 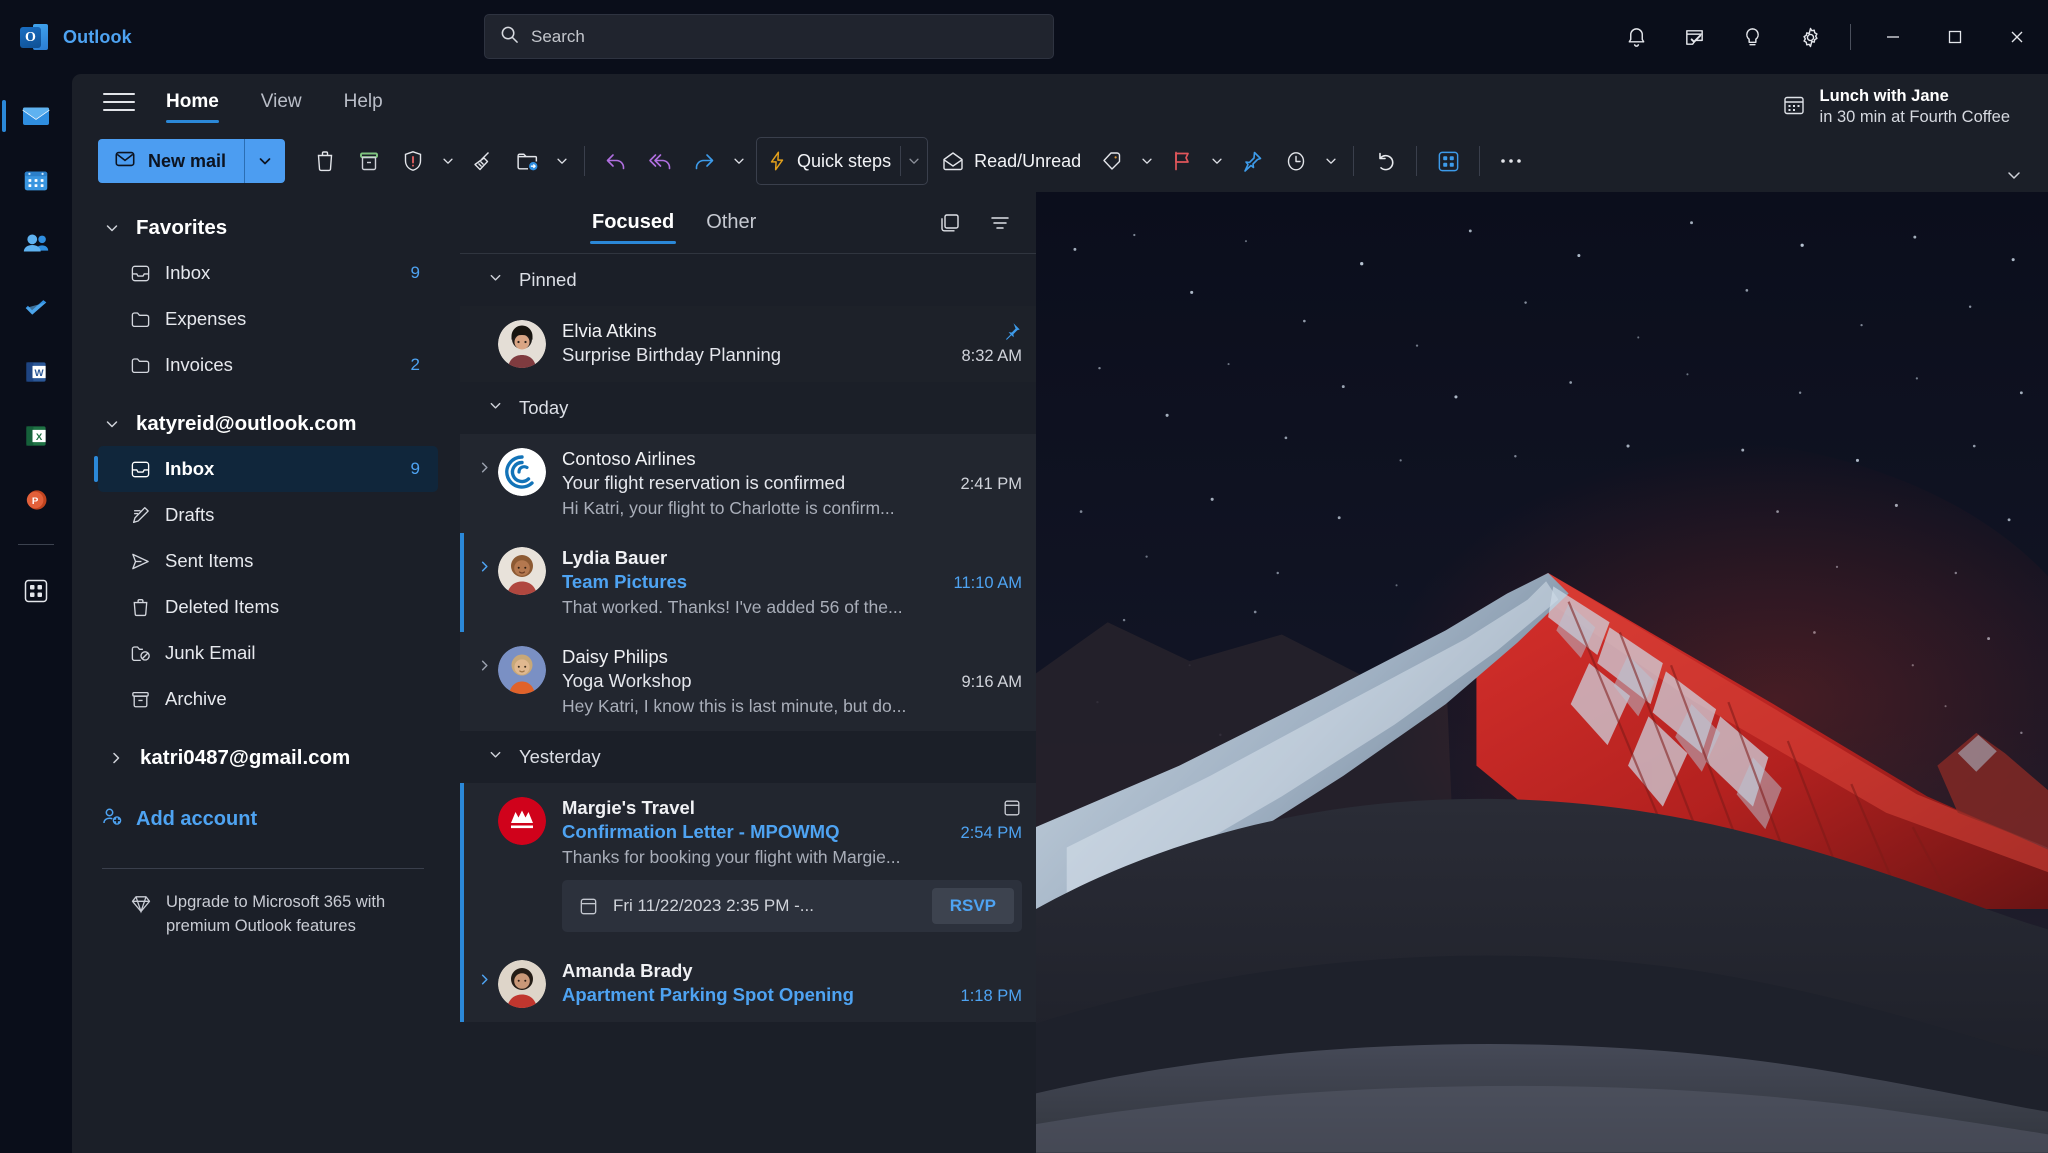 What do you see at coordinates (279, 758) in the screenshot?
I see `account-secondary-header: katri0487@gmail.com` at bounding box center [279, 758].